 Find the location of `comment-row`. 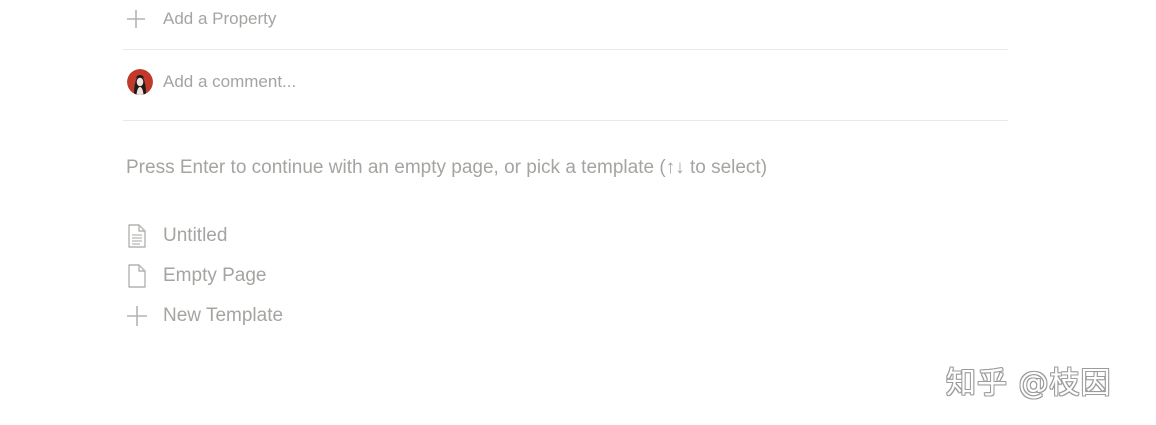

comment-row is located at coordinates (395, 82).